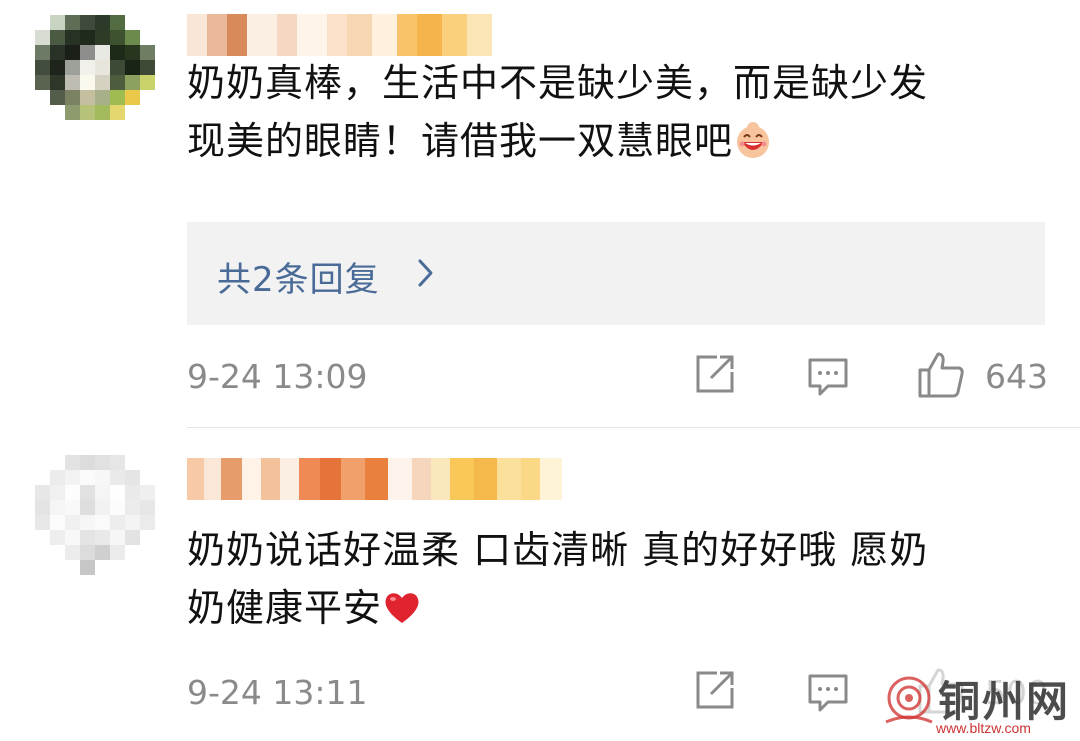  Describe the element at coordinates (983, 728) in the screenshot. I see `watermark-url: www.bltzw.com` at that location.